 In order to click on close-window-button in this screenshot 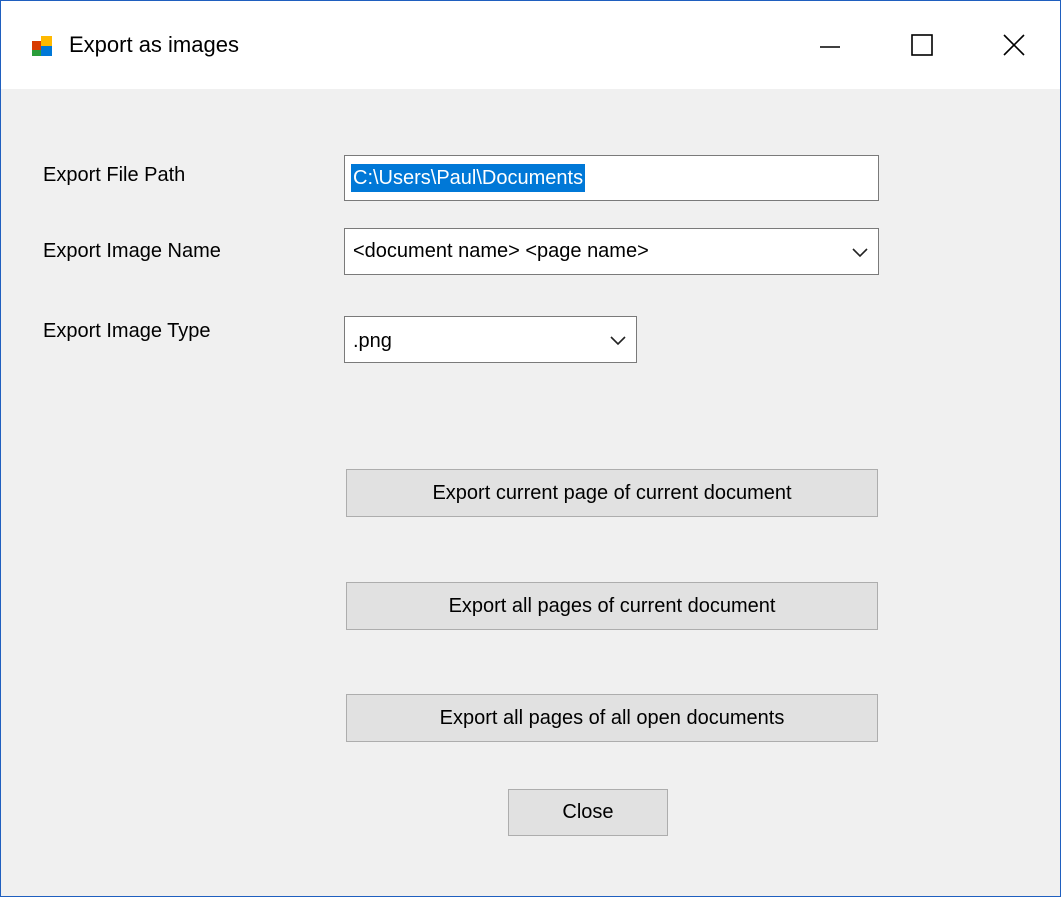, I will do `click(1014, 45)`.